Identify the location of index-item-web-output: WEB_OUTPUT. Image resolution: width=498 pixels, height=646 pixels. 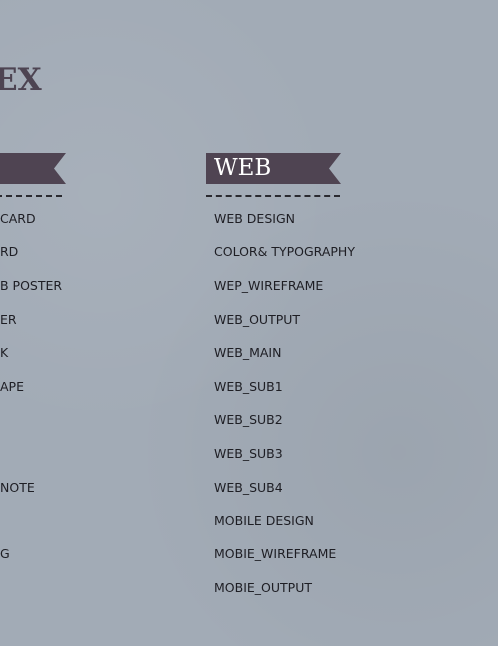
(257, 320).